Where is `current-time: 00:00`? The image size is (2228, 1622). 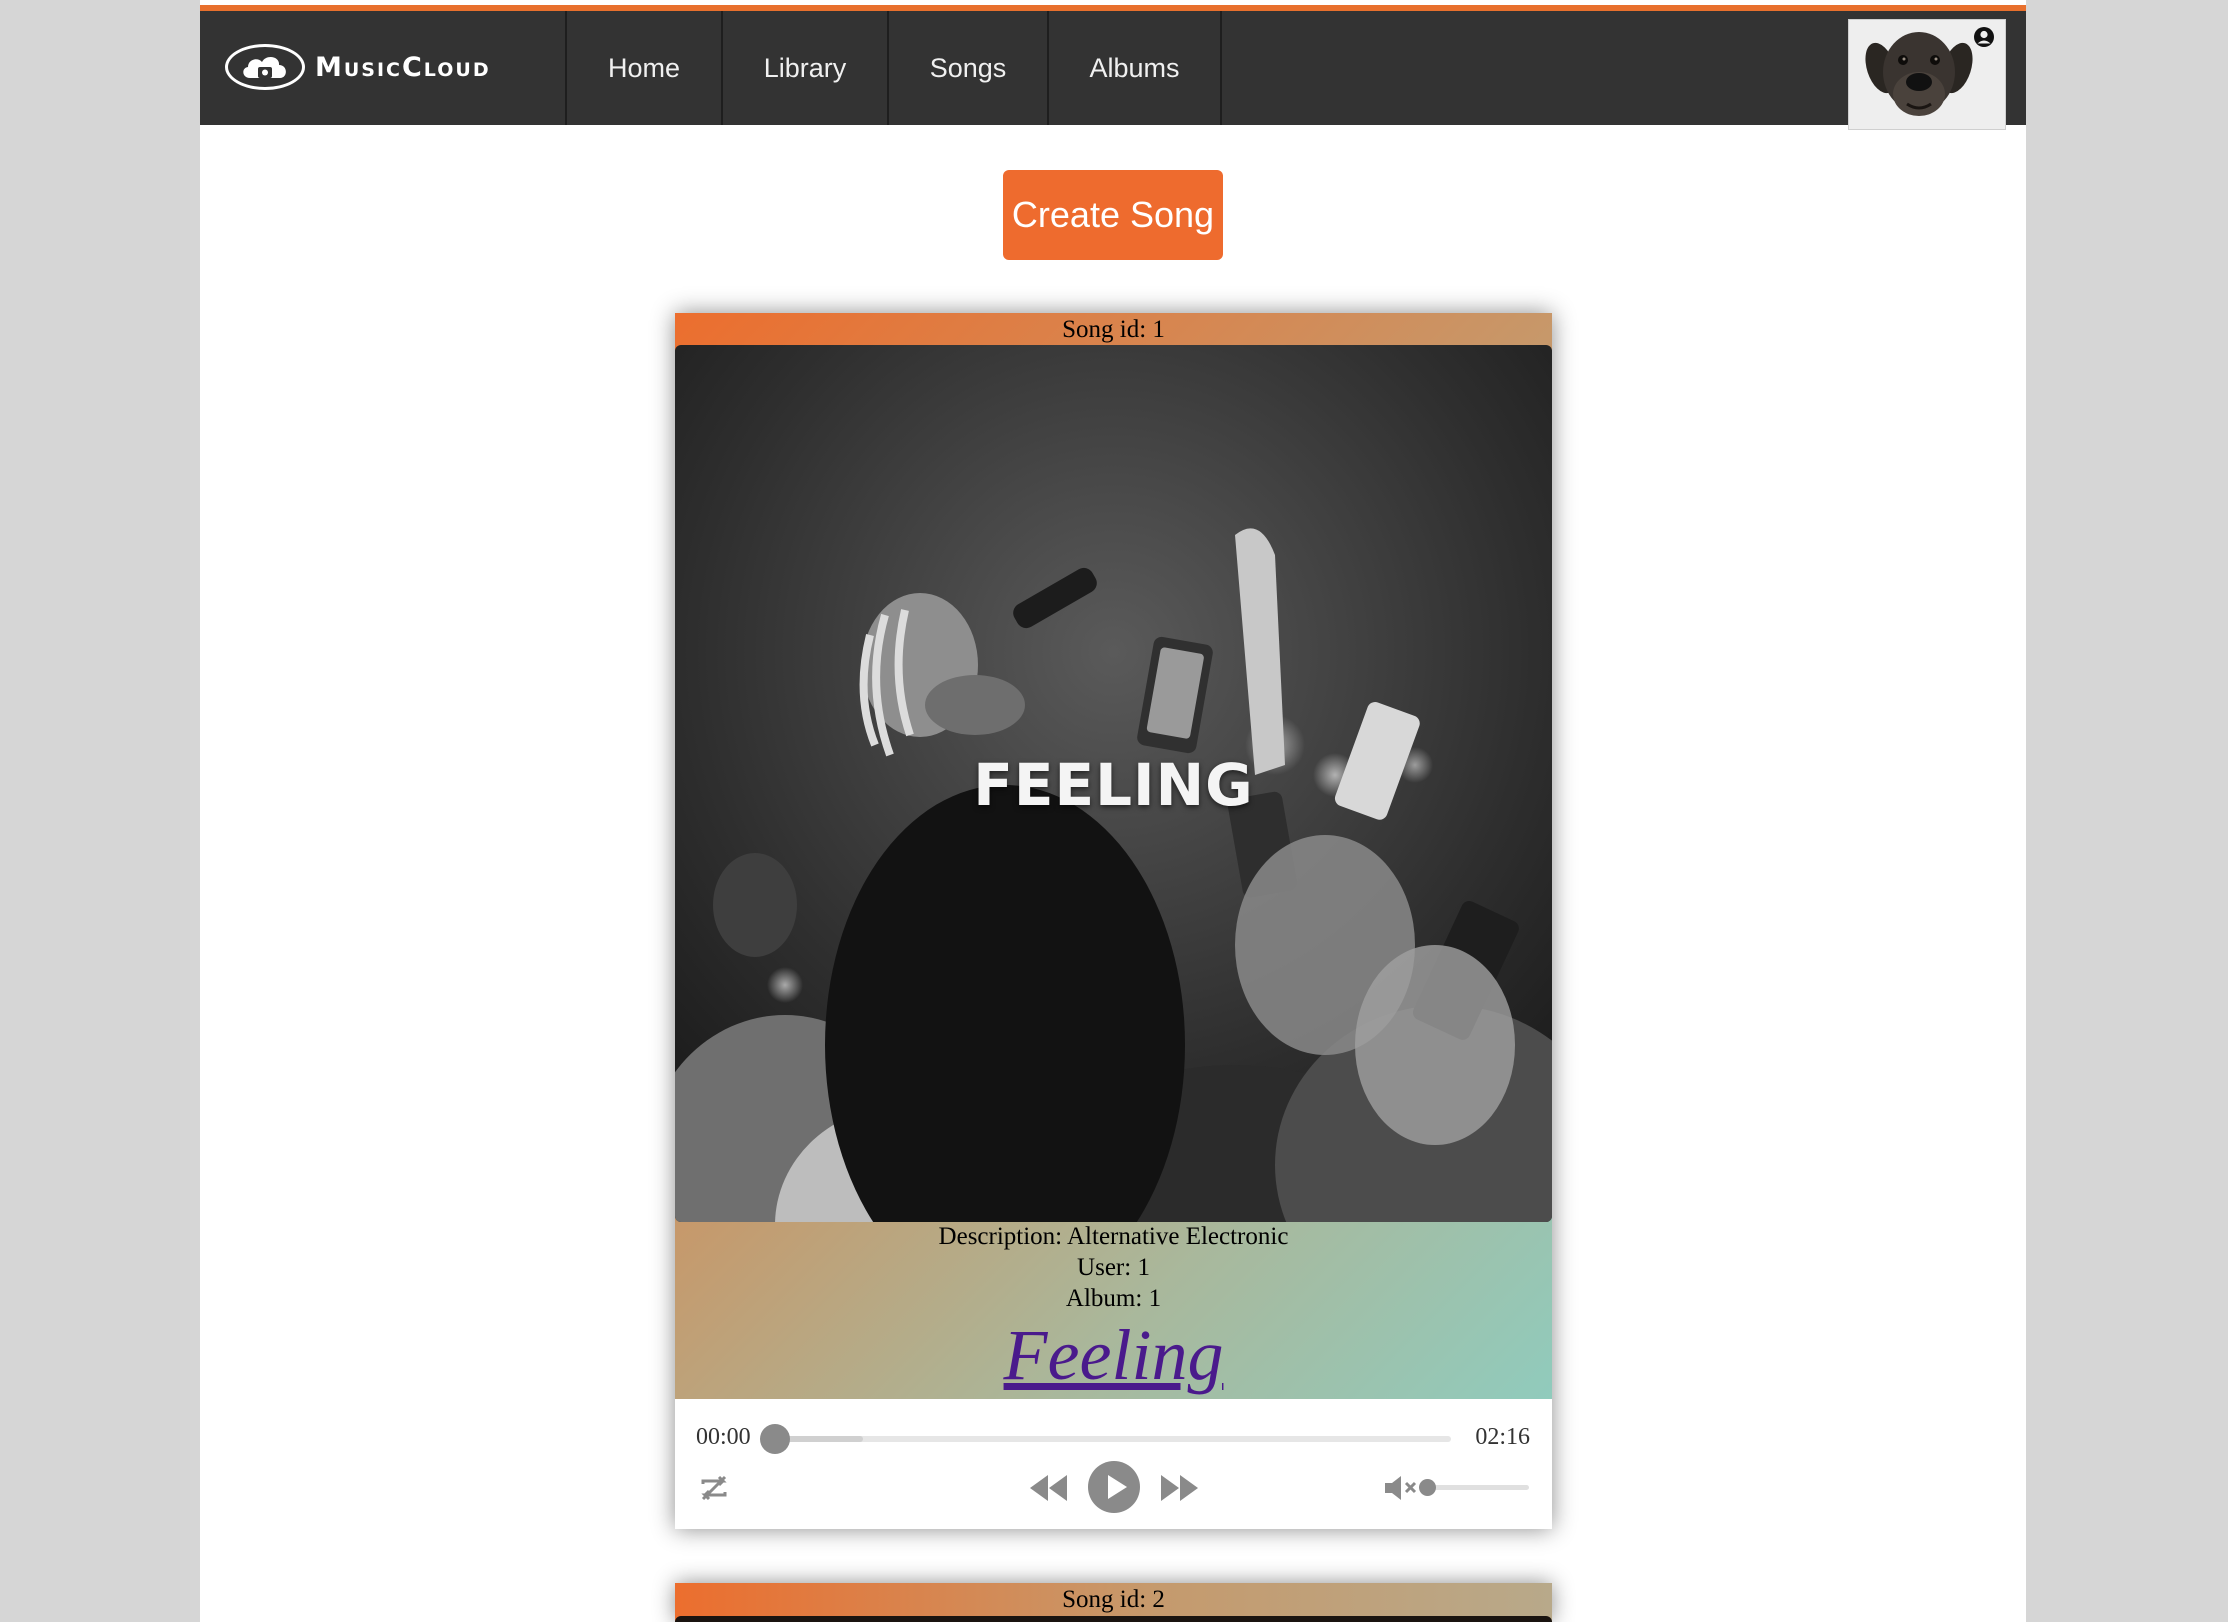
current-time: 00:00 is located at coordinates (723, 1437).